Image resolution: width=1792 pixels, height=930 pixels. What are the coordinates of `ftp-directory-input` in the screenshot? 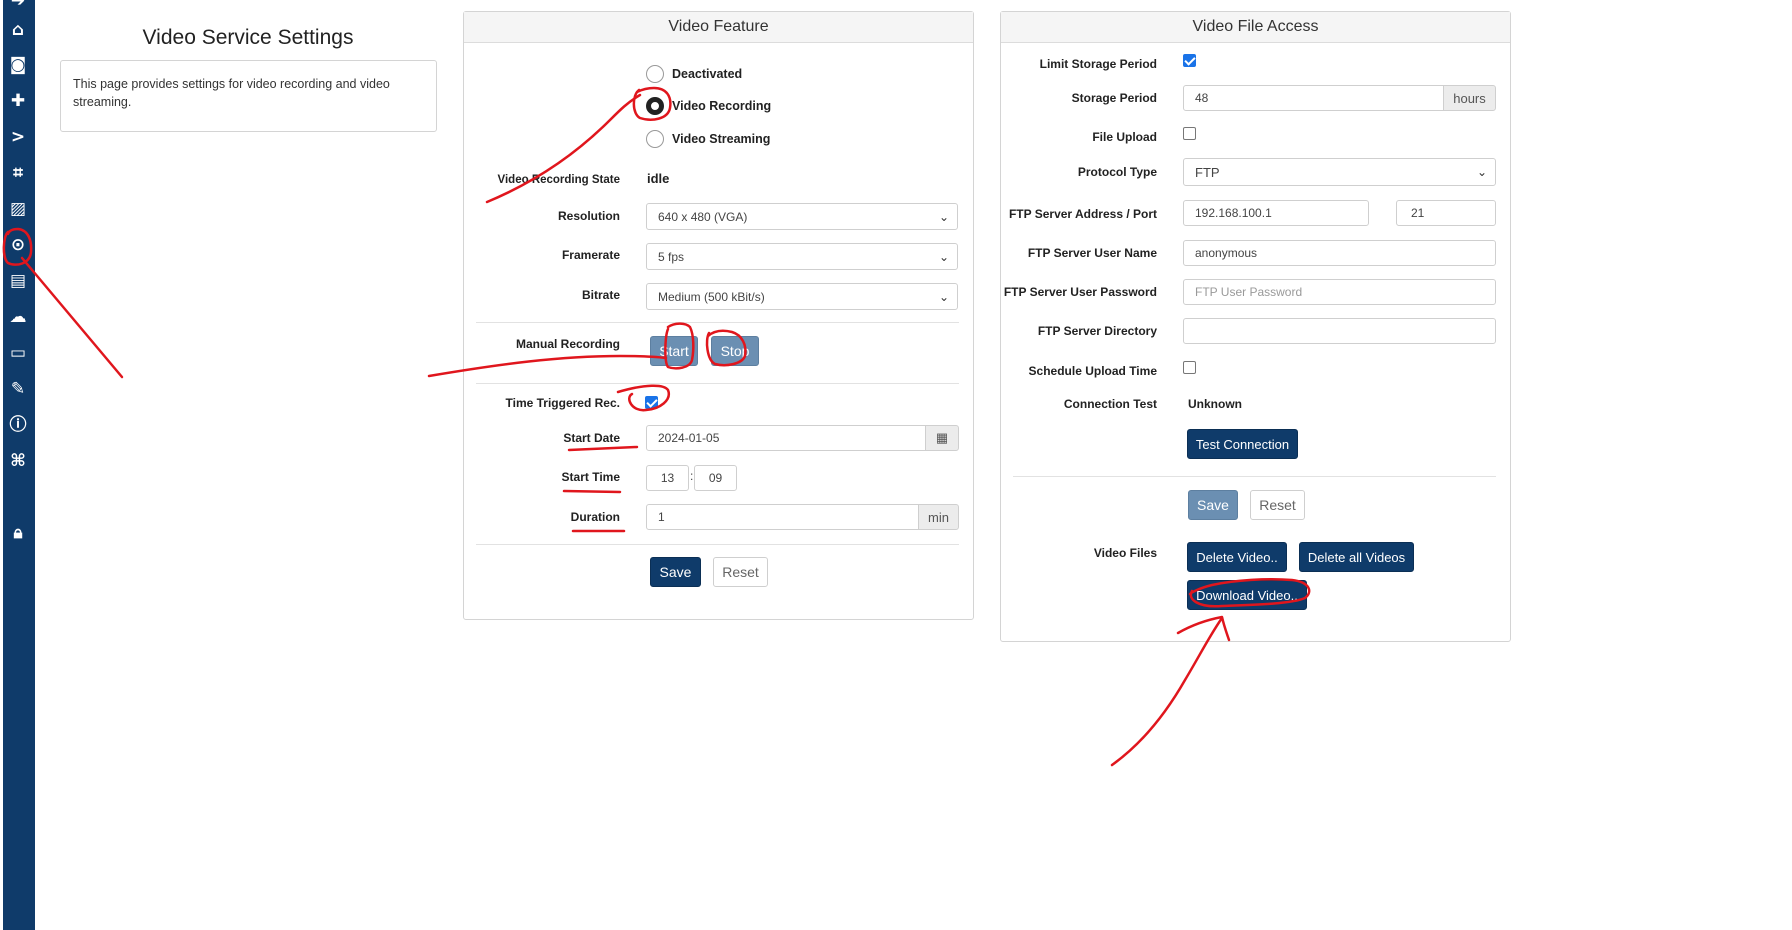 It's located at (1339, 331).